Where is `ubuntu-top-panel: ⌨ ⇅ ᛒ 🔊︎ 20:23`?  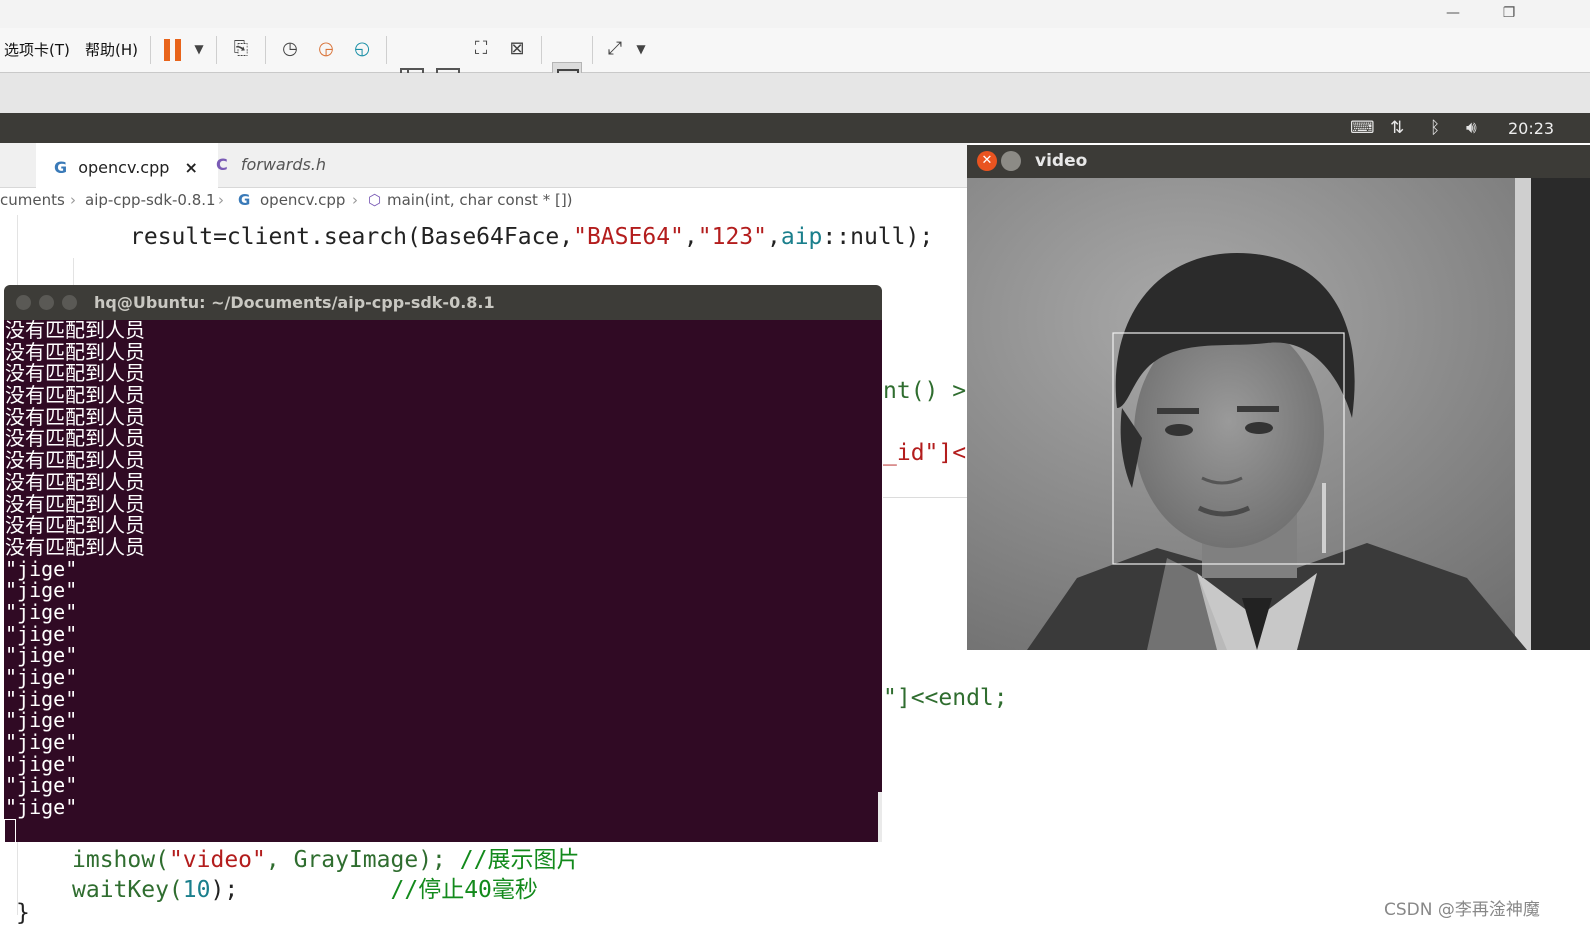 ubuntu-top-panel: ⌨ ⇅ ᛒ 🔊︎ 20:23 is located at coordinates (795, 128).